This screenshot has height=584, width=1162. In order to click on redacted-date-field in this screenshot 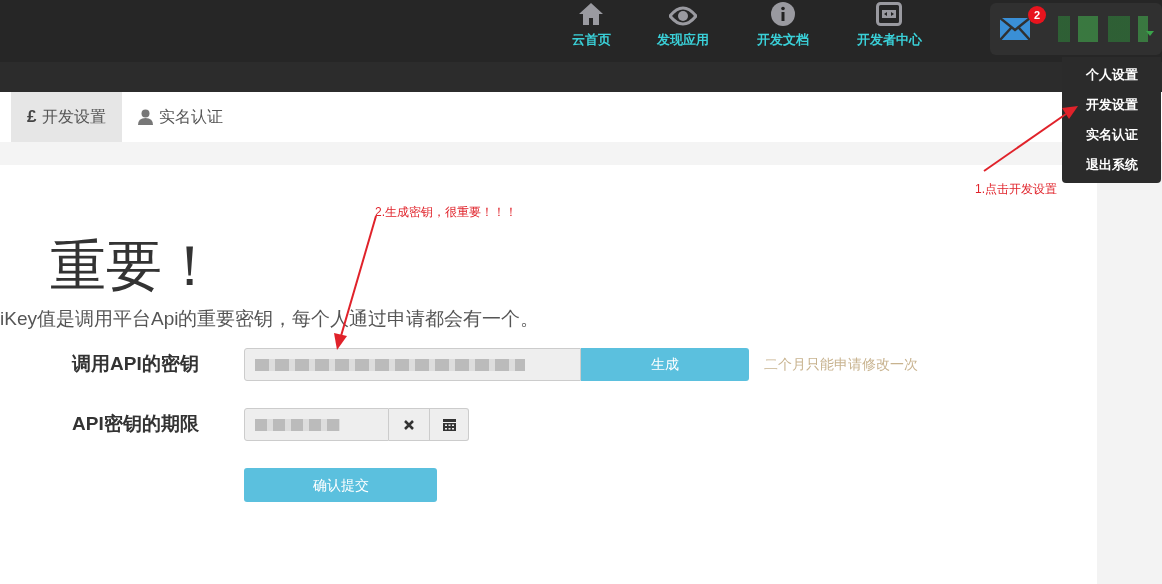, I will do `click(316, 424)`.